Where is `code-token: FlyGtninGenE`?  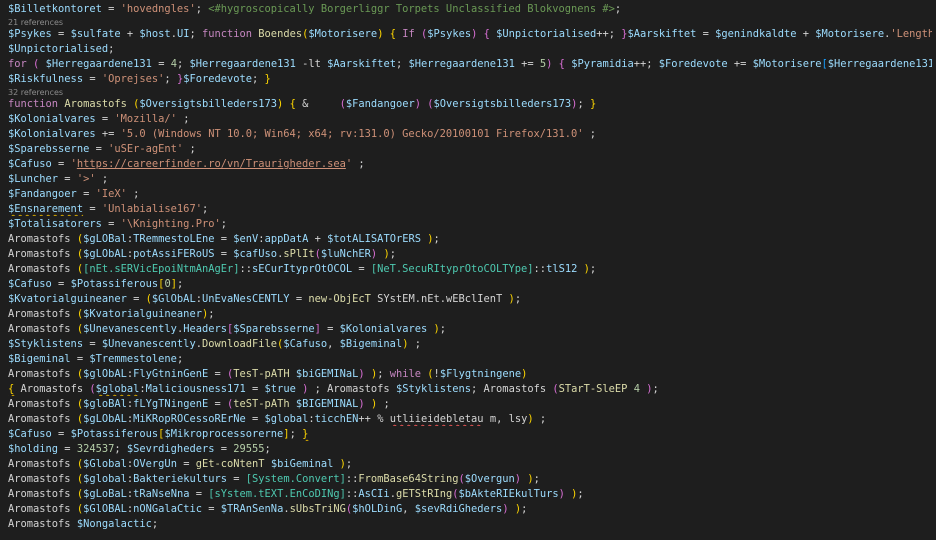
code-token: FlyGtninGenE is located at coordinates (171, 374).